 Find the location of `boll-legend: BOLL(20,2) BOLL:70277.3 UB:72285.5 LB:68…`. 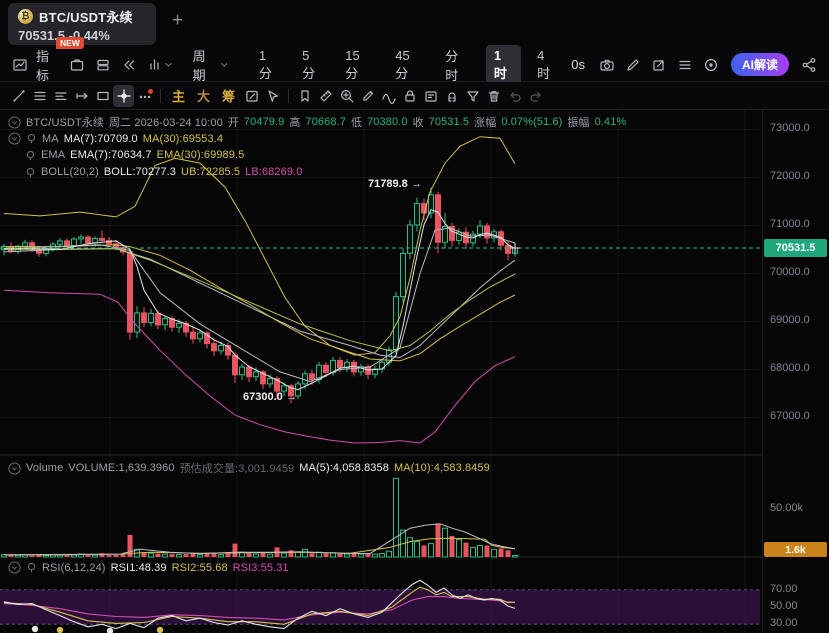

boll-legend: BOLL(20,2) BOLL:70277.3 UB:72285.5 LB:68… is located at coordinates (163, 172).